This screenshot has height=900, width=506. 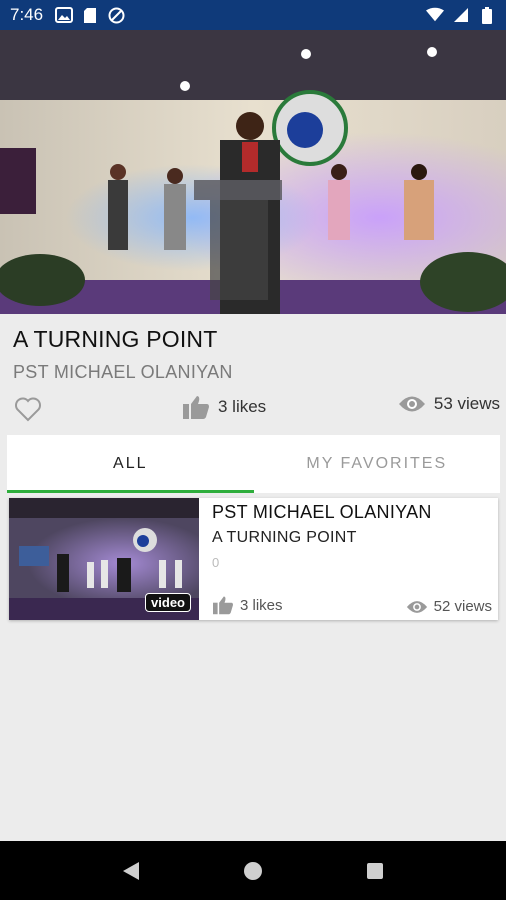 I want to click on tab-all: ALL, so click(x=130, y=464).